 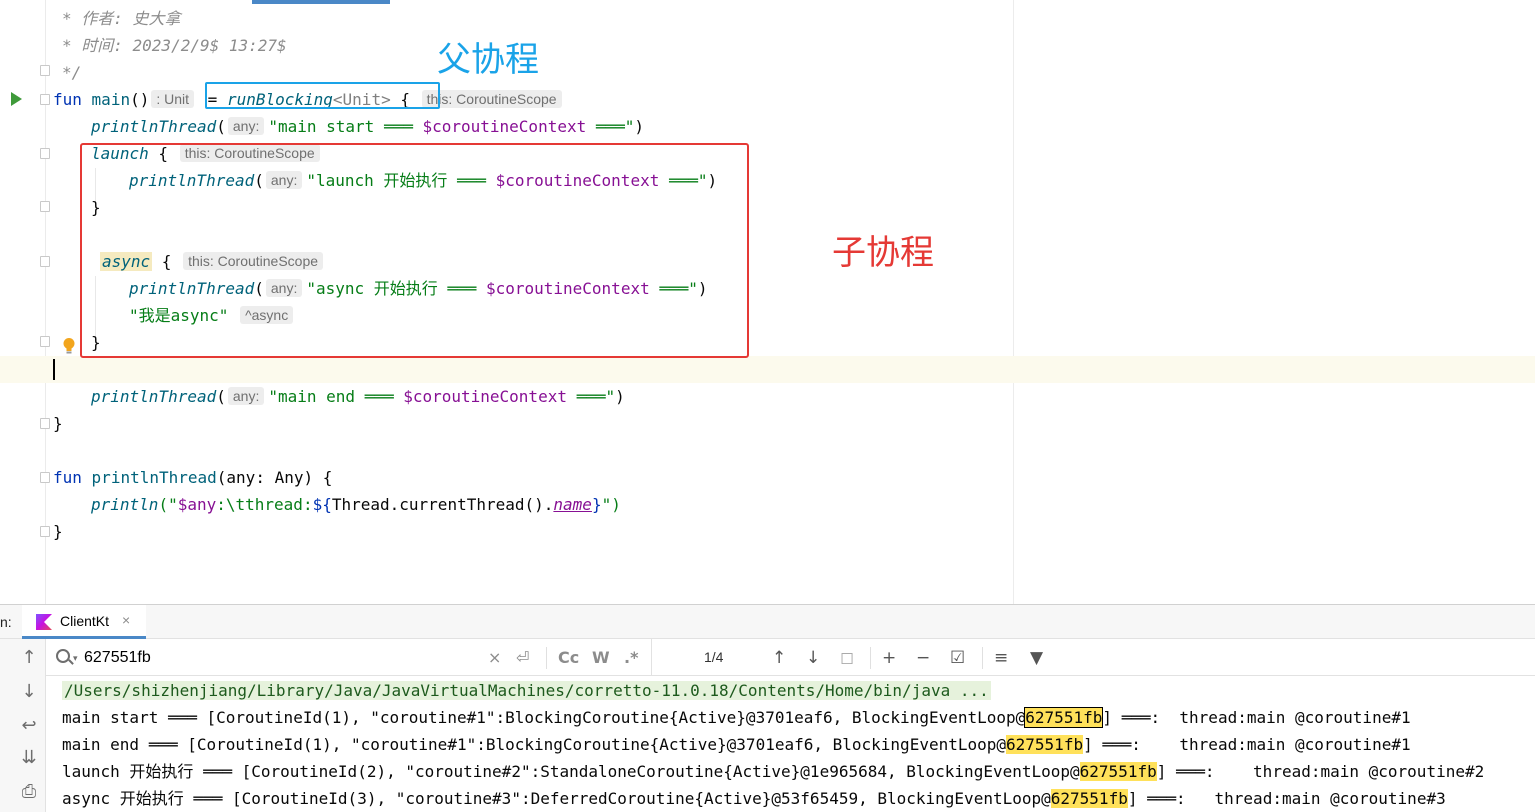 I want to click on text-caret, so click(x=54, y=369).